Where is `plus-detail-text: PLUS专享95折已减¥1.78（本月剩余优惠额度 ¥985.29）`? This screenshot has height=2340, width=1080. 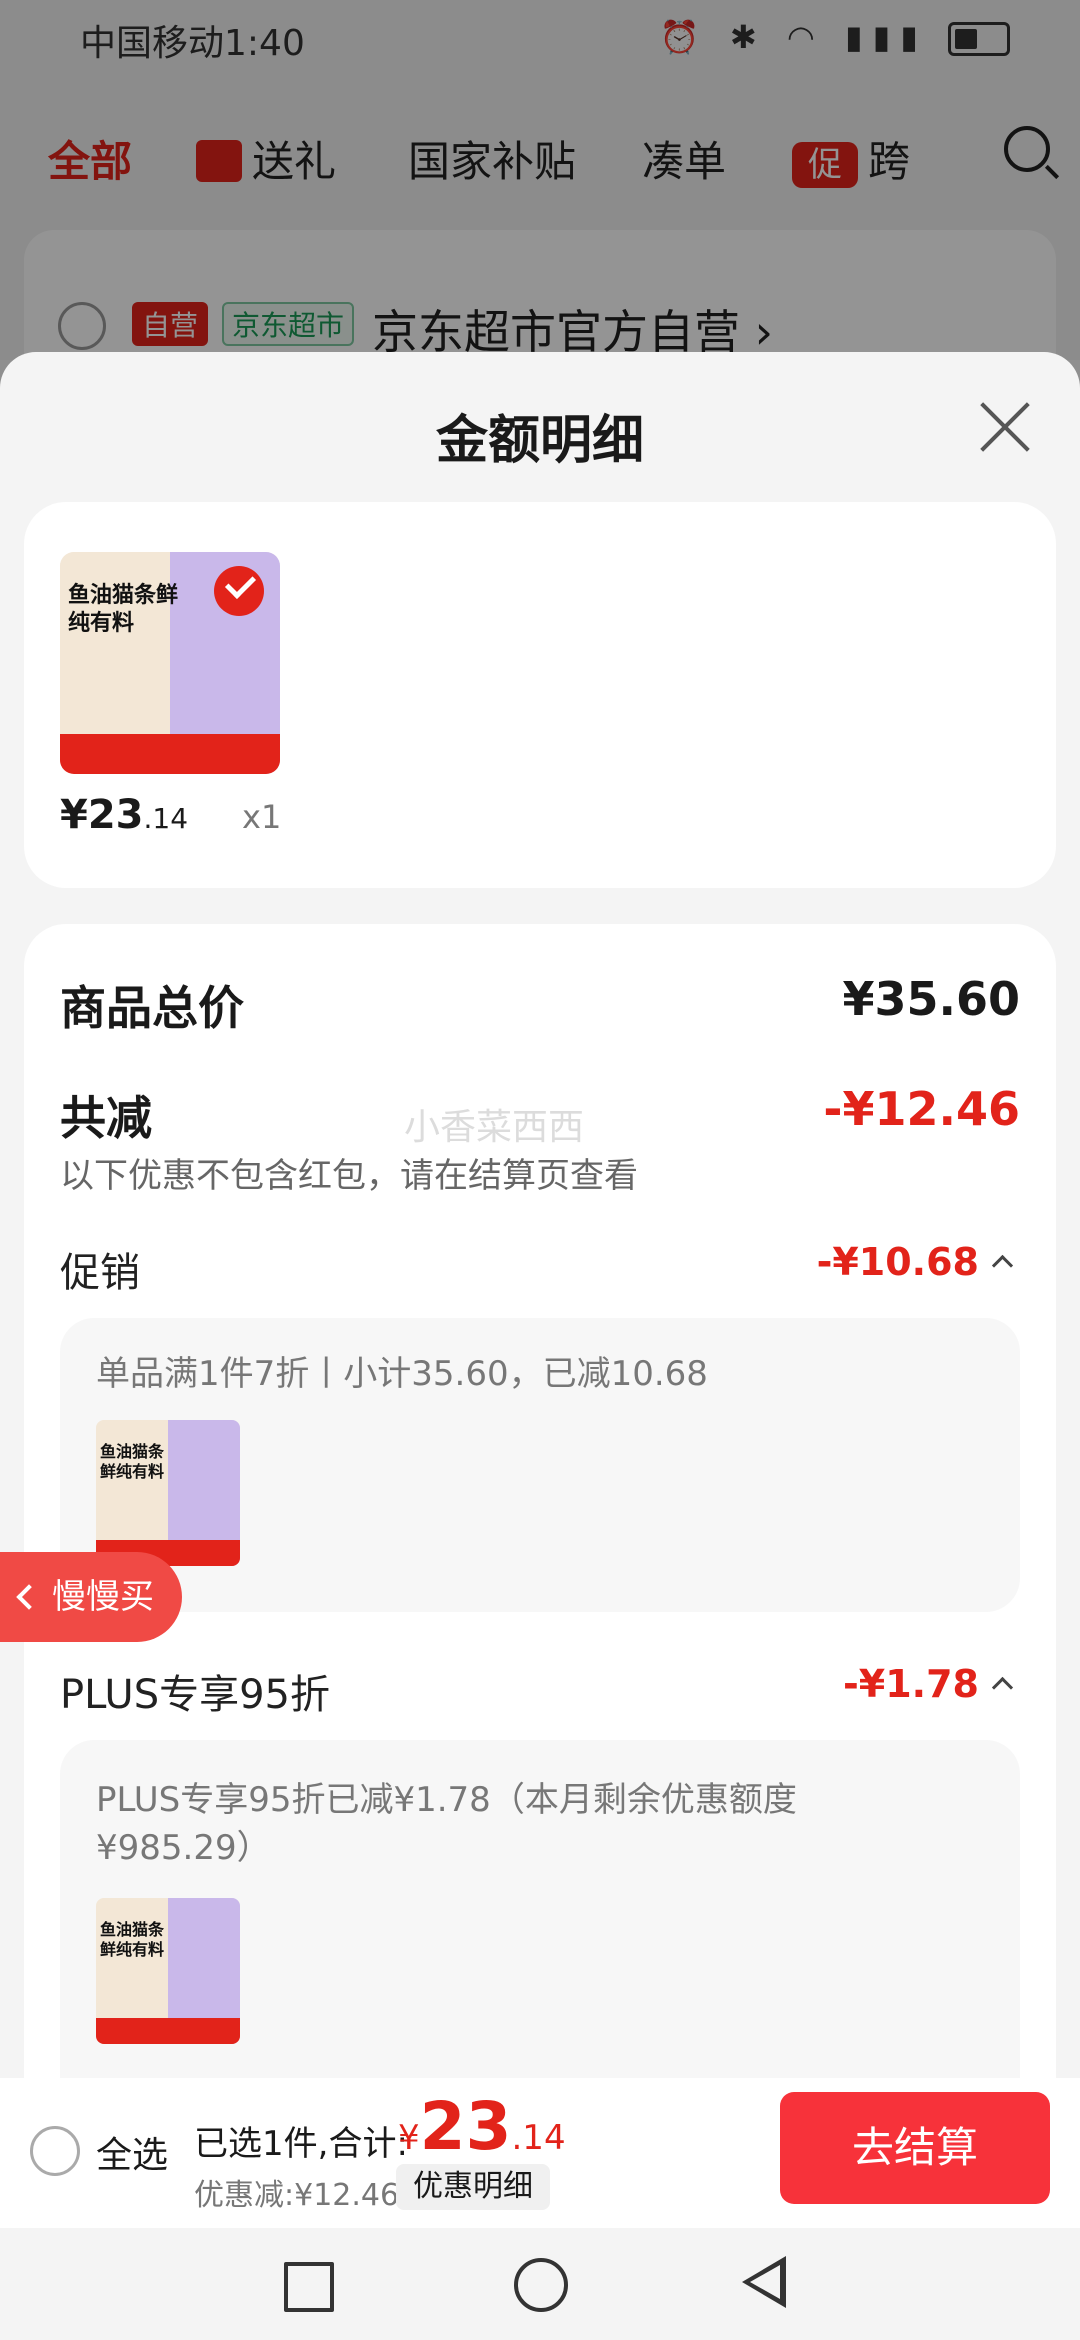
plus-detail-text: PLUS专享95折已减¥1.78（本月剩余优惠额度 ¥985.29） is located at coordinates (446, 1824).